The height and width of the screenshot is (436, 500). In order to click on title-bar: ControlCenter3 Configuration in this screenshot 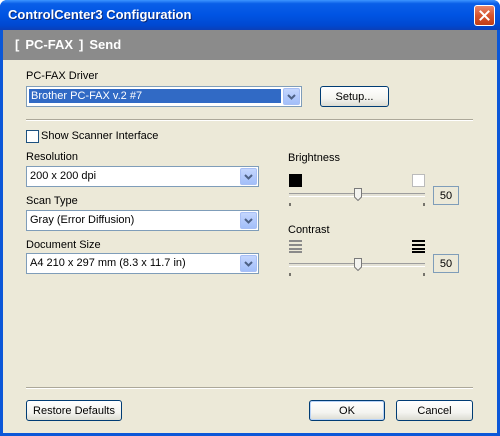, I will do `click(250, 15)`.